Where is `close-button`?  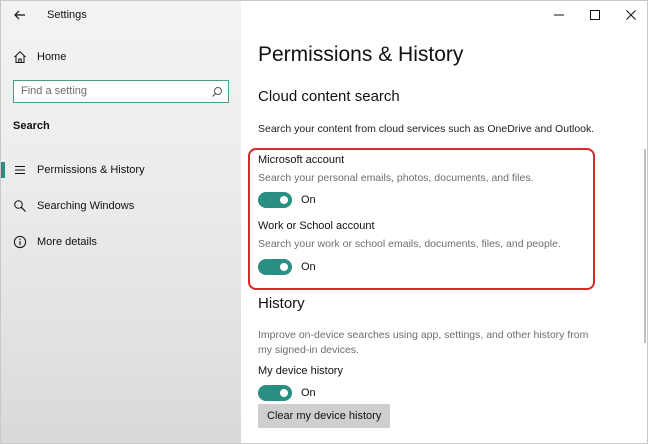 close-button is located at coordinates (630, 15).